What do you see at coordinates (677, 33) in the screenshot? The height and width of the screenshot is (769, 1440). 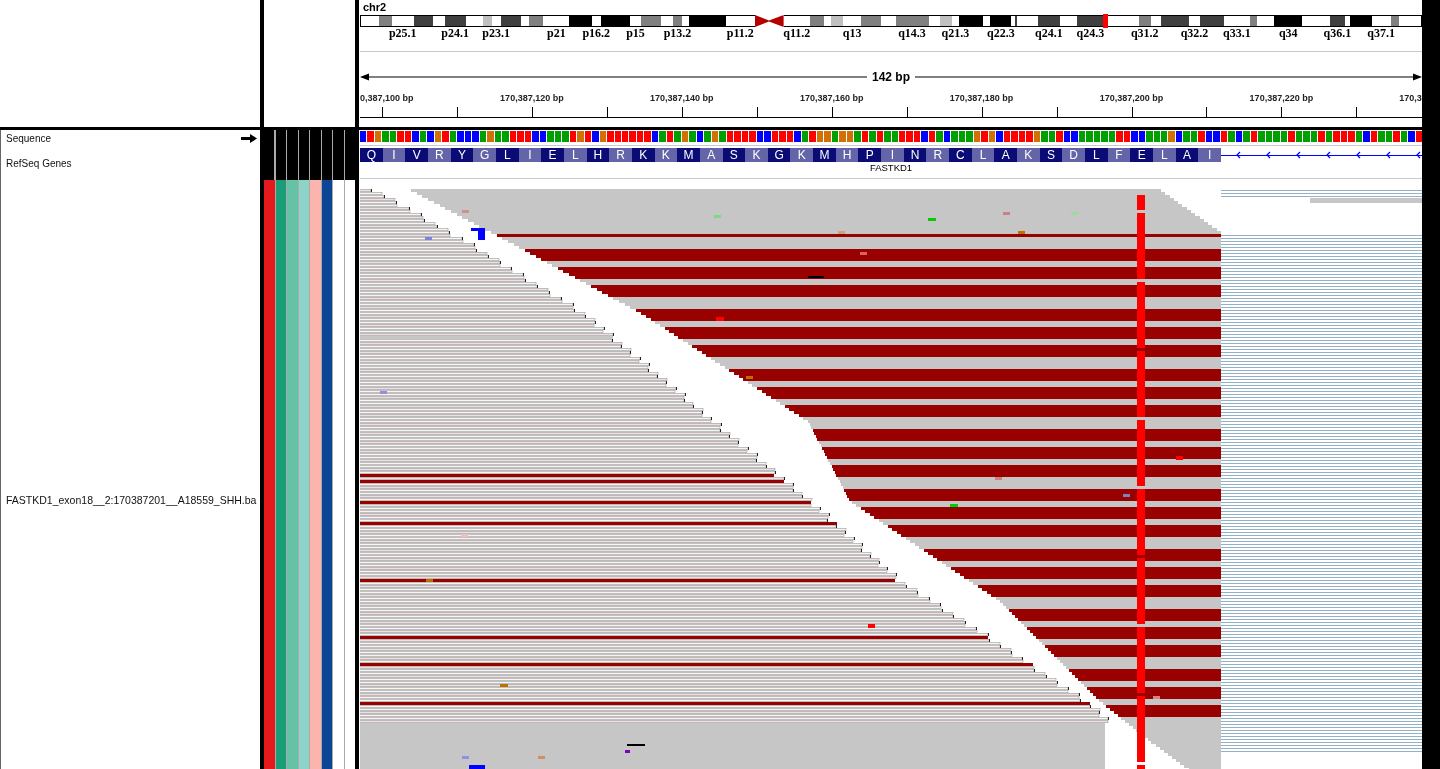 I see `band-label: p13.2` at bounding box center [677, 33].